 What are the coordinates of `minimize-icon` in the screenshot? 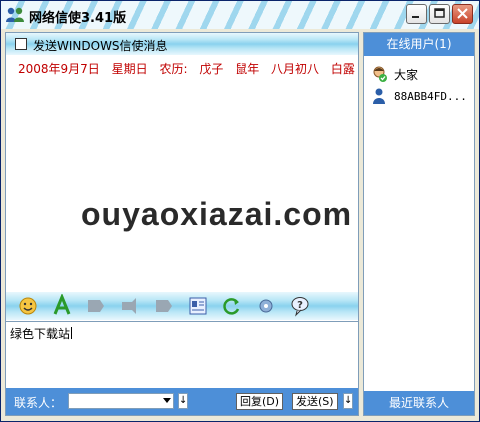 It's located at (415, 17).